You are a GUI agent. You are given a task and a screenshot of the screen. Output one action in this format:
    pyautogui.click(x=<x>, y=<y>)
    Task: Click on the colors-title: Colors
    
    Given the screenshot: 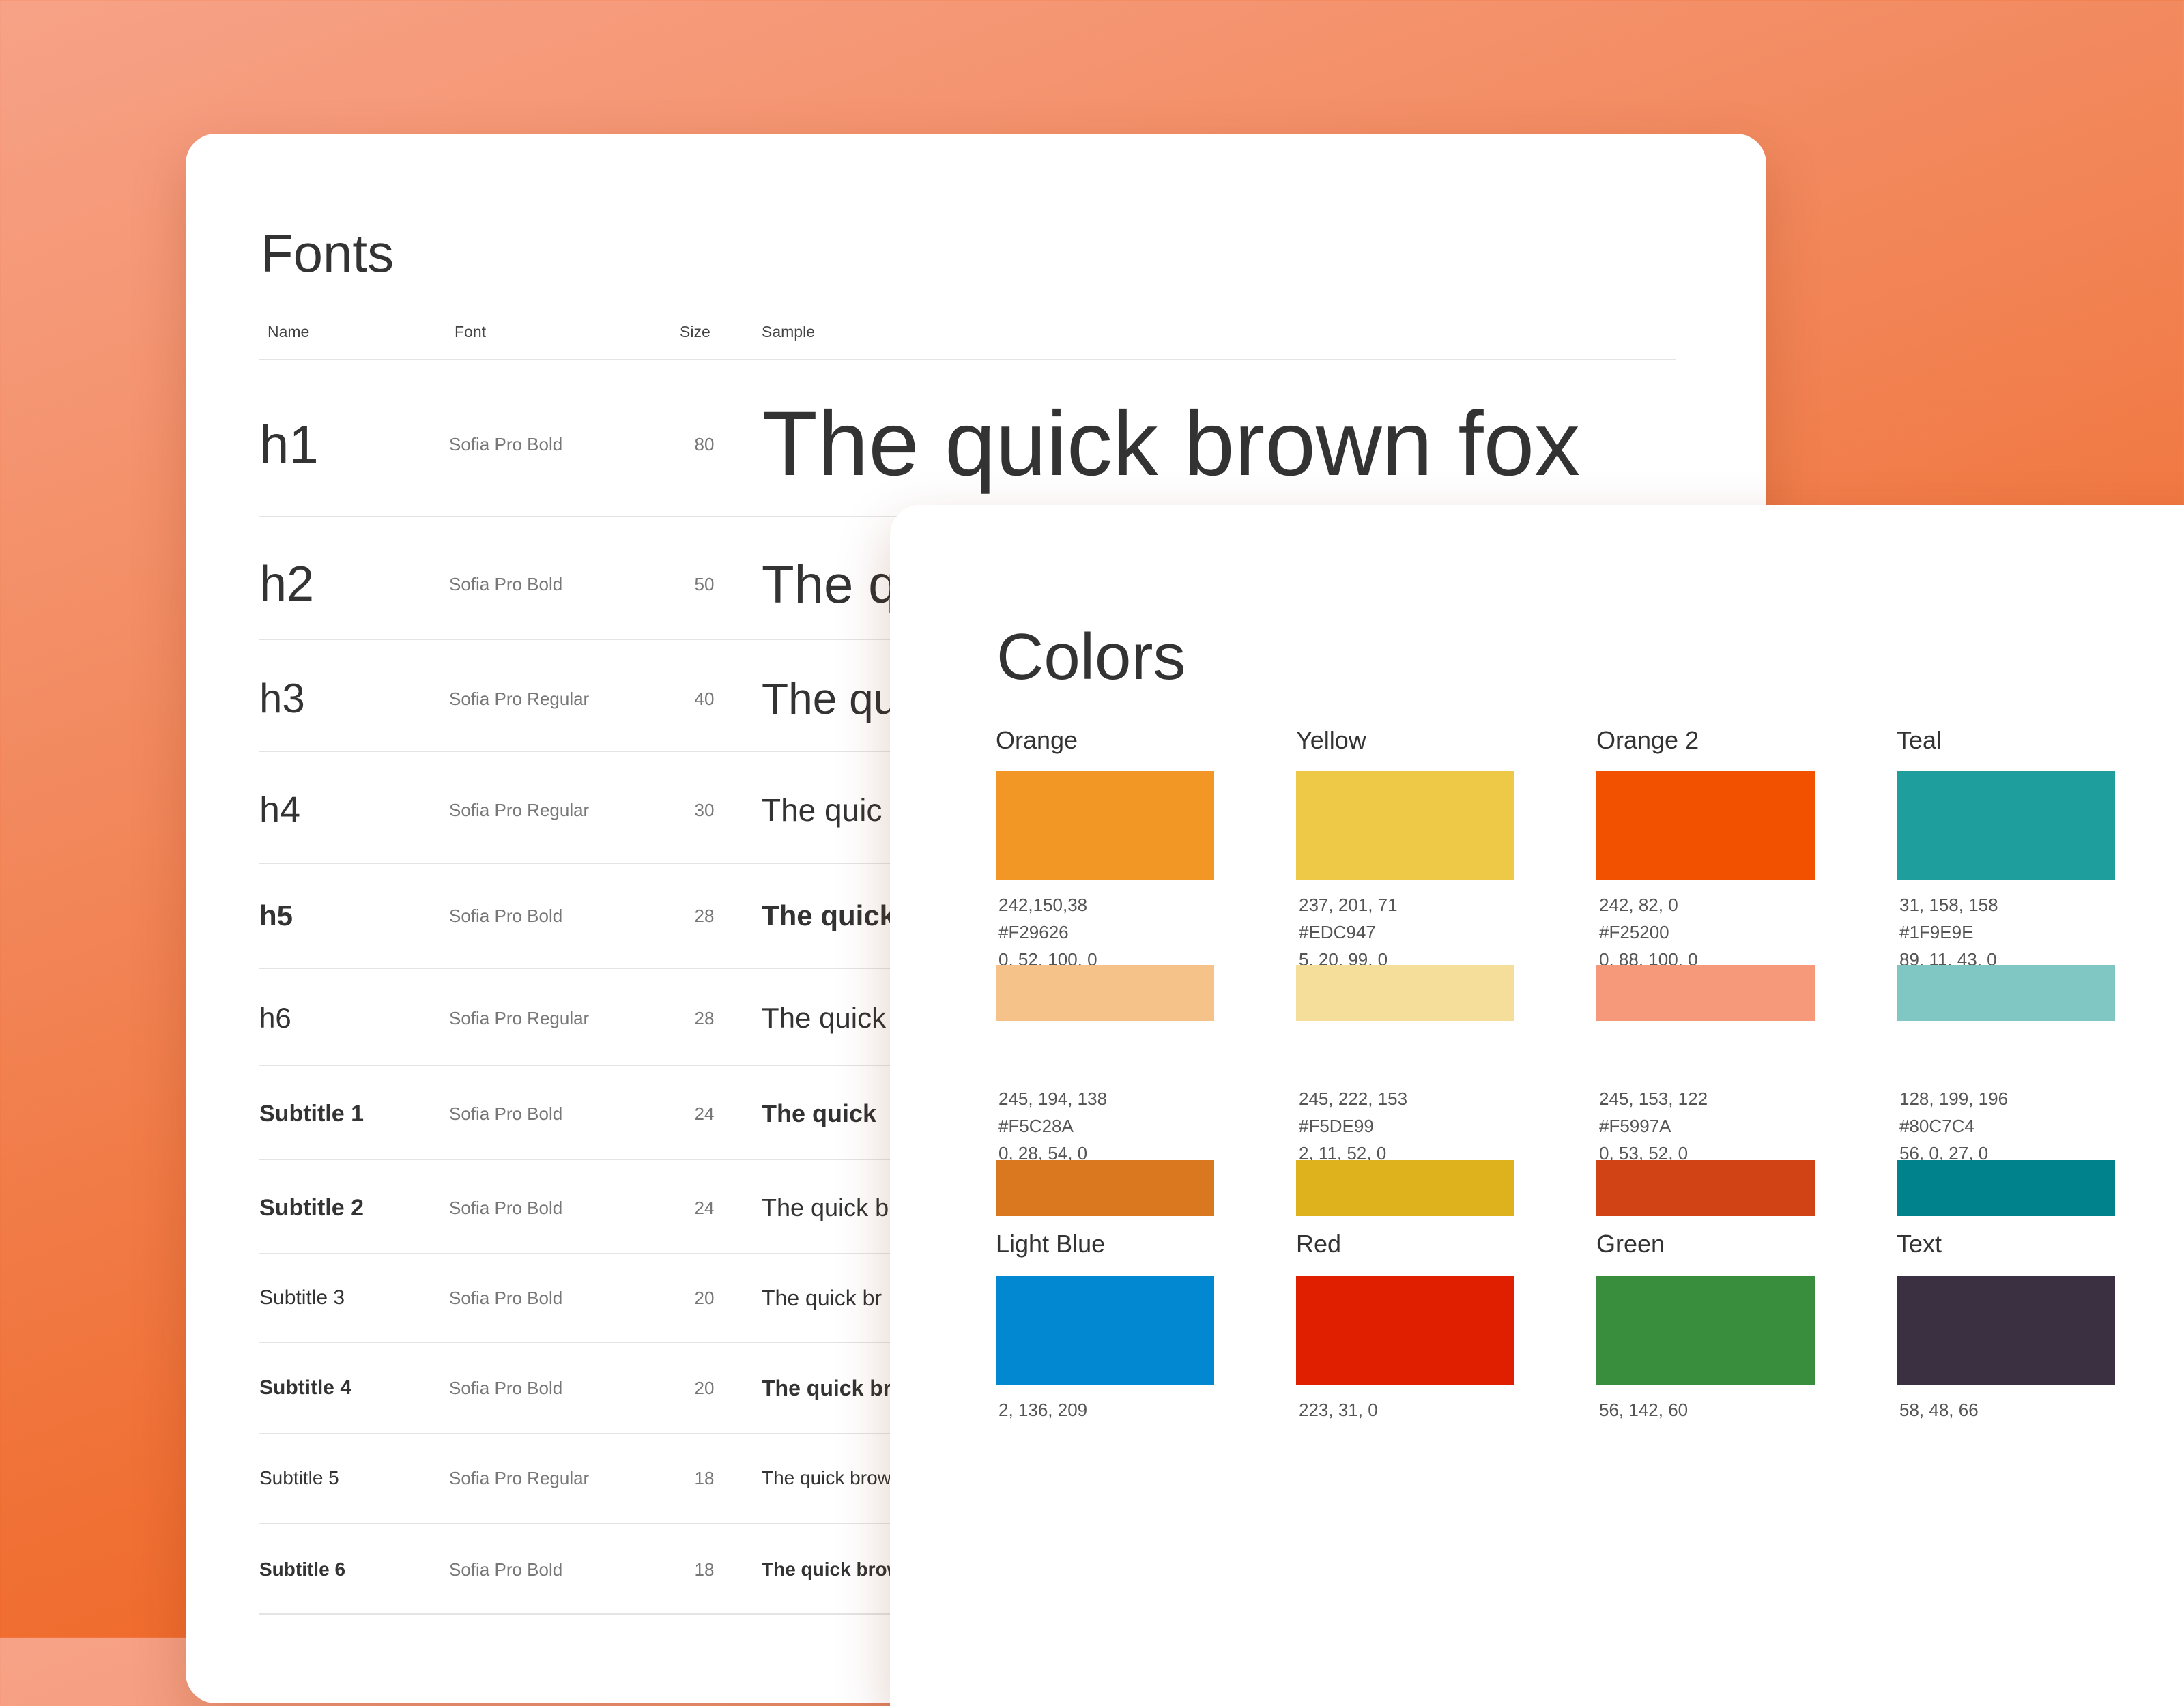 What is the action you would take?
    pyautogui.click(x=1091, y=656)
    